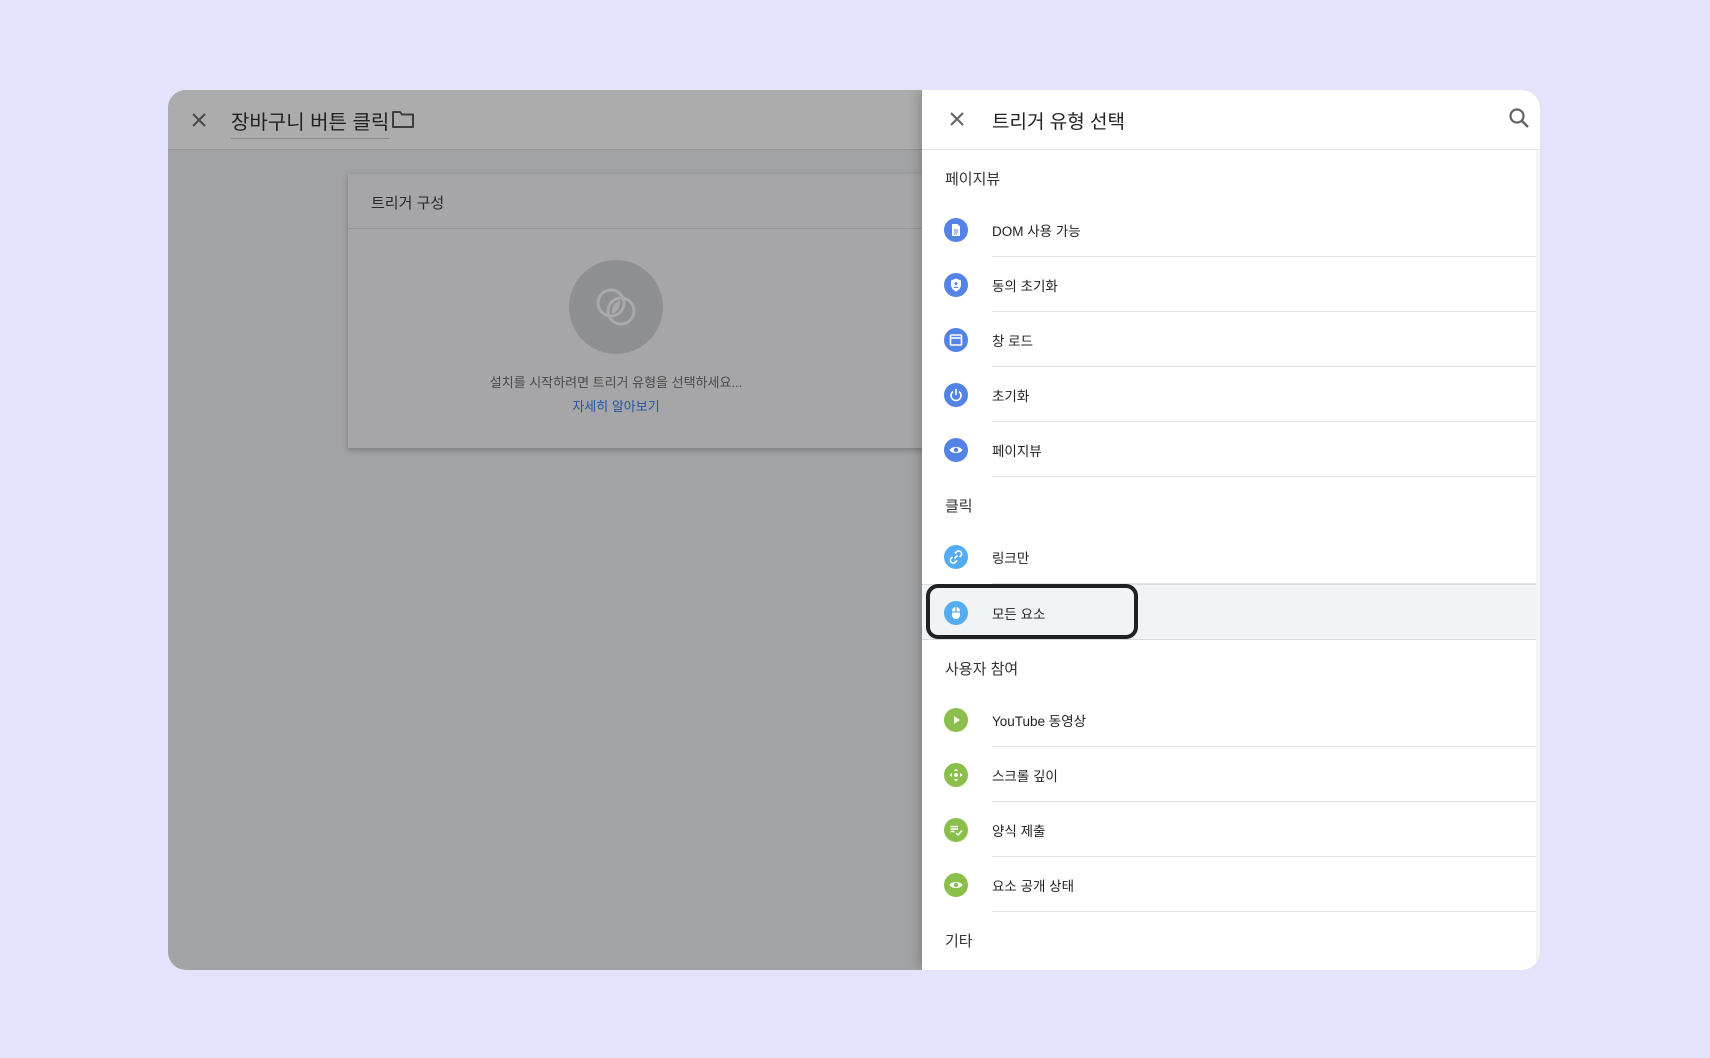 This screenshot has width=1710, height=1058. Describe the element at coordinates (1039, 721) in the screenshot. I see `item-label: YouTube 동영상` at that location.